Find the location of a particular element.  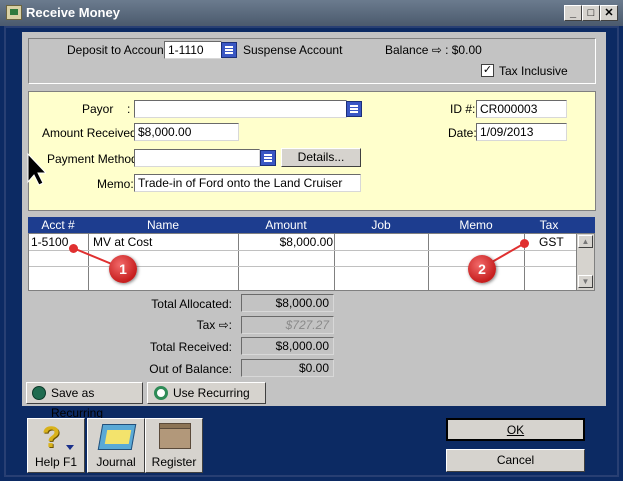

register-button: Register is located at coordinates (174, 445).